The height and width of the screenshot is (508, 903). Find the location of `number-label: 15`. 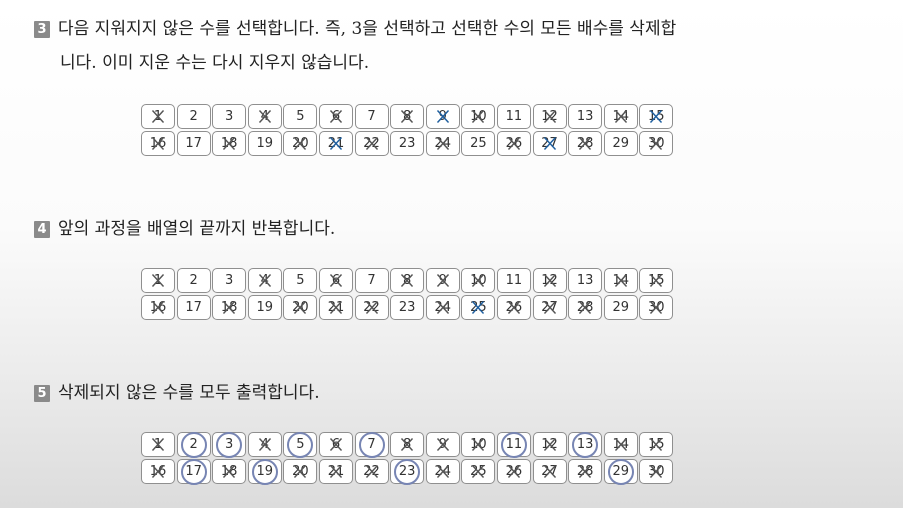

number-label: 15 is located at coordinates (656, 444).